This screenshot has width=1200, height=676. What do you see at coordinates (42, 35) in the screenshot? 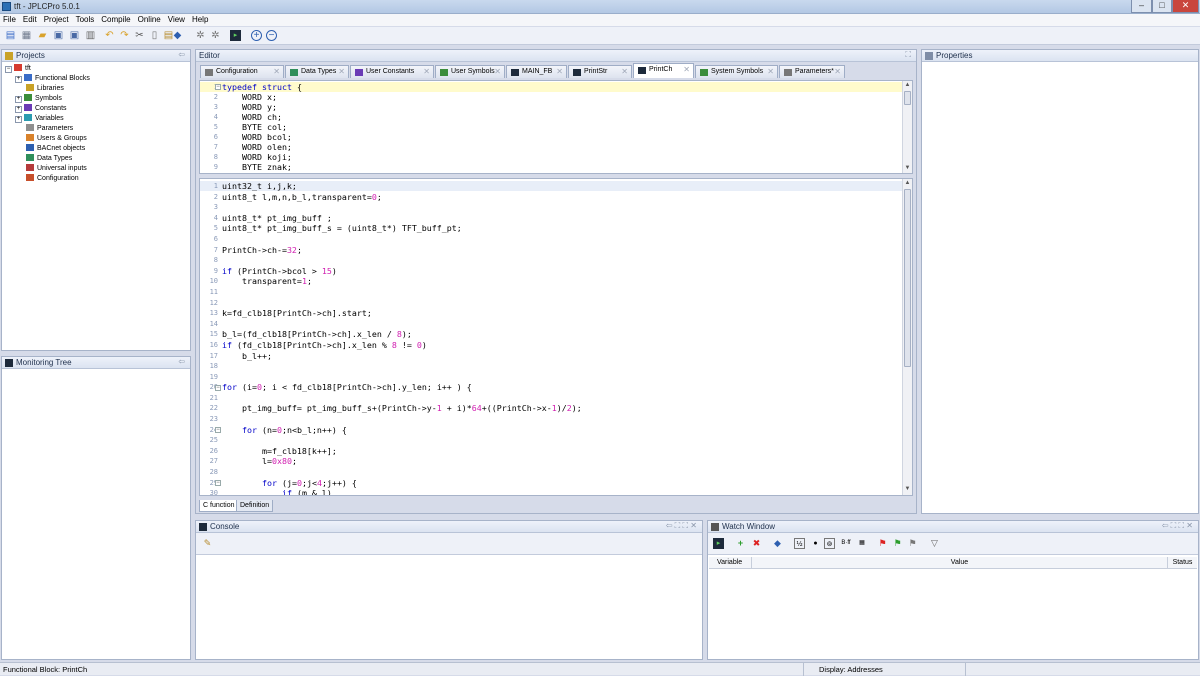
I see `open-folder-icon: ▰` at bounding box center [42, 35].